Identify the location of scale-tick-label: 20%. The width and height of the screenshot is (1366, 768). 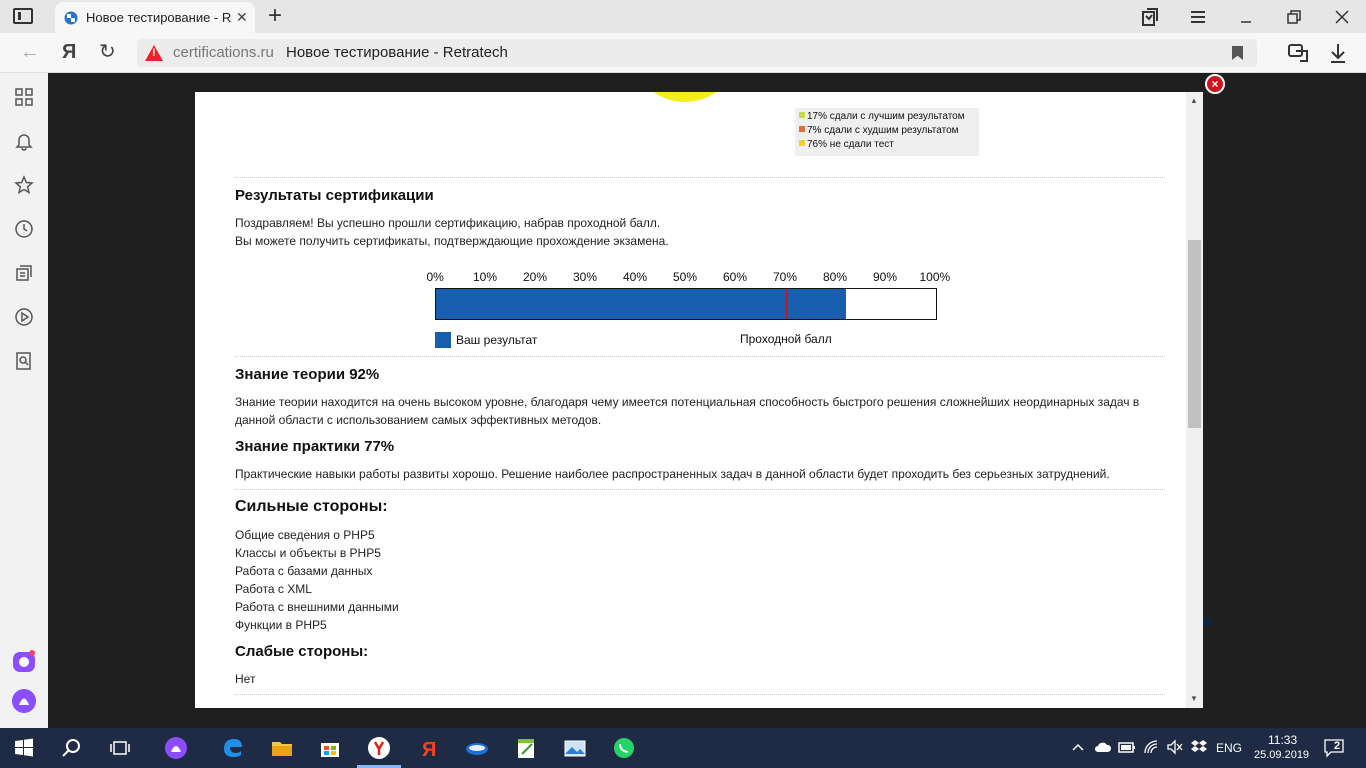
(535, 277).